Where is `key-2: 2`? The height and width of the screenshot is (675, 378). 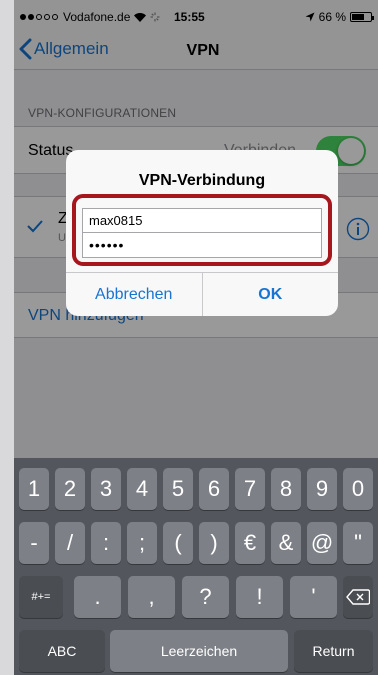
key-2: 2 is located at coordinates (70, 489).